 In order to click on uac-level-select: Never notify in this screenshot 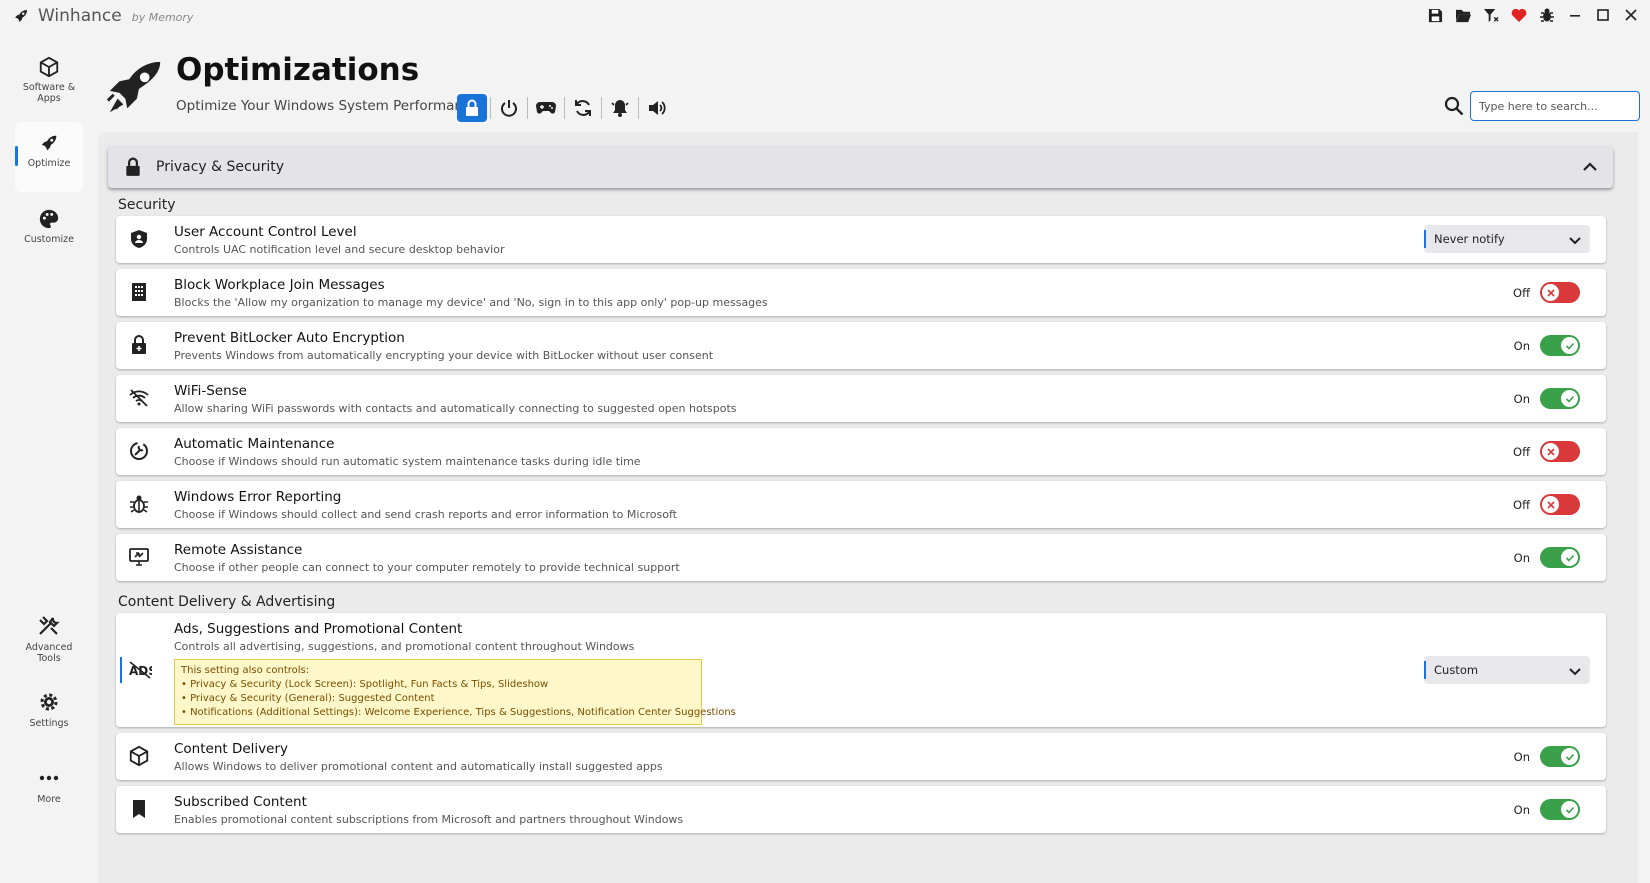, I will do `click(1507, 239)`.